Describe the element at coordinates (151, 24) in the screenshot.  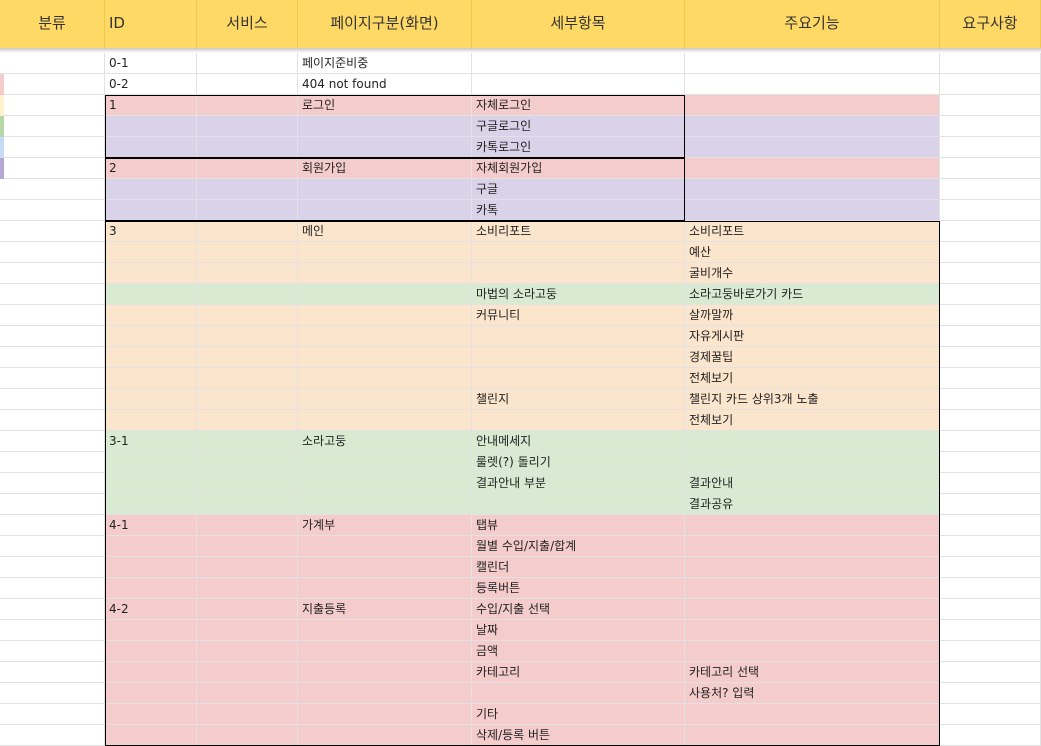
I see `header-id: ID` at that location.